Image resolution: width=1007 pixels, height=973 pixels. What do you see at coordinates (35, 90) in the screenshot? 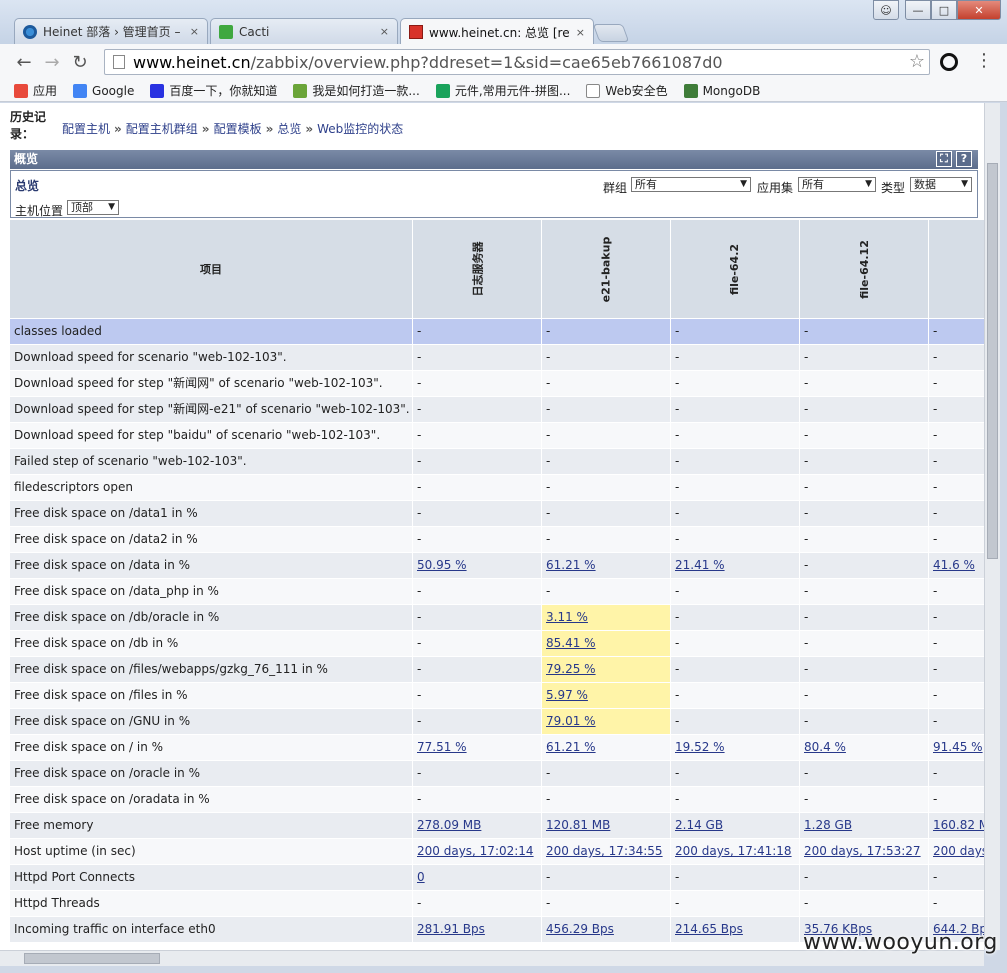
I see `bookmark-item: 应用` at bounding box center [35, 90].